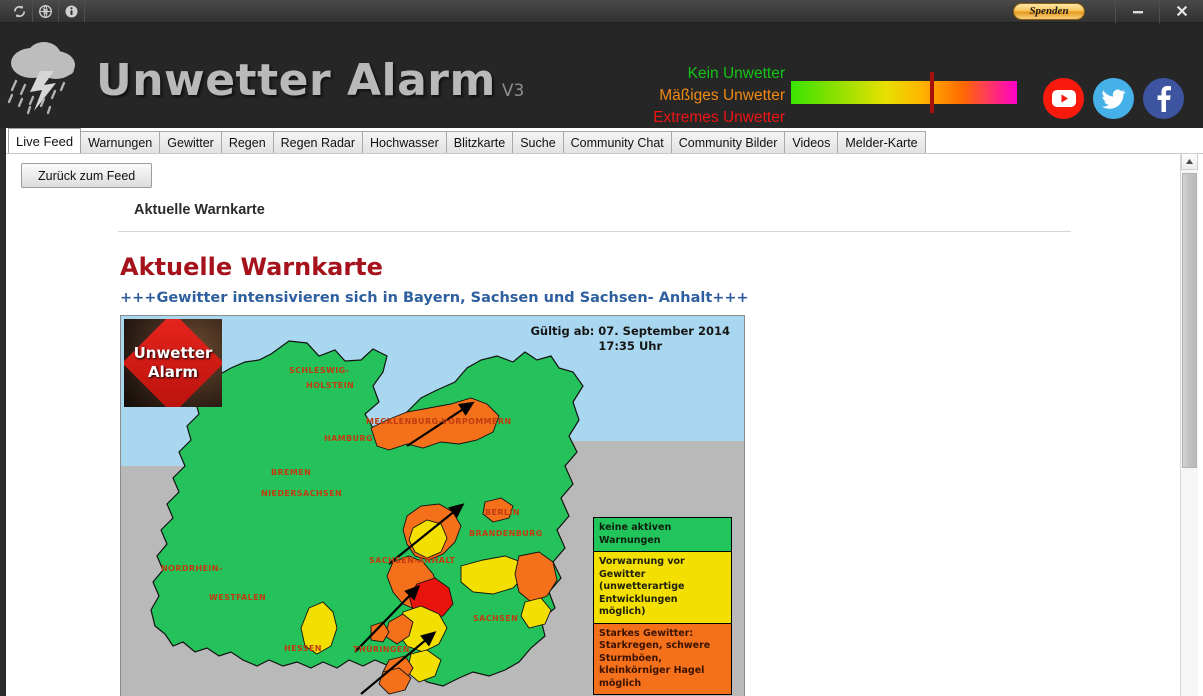  What do you see at coordinates (601, 11) in the screenshot?
I see `window-titlebar: Spenden` at bounding box center [601, 11].